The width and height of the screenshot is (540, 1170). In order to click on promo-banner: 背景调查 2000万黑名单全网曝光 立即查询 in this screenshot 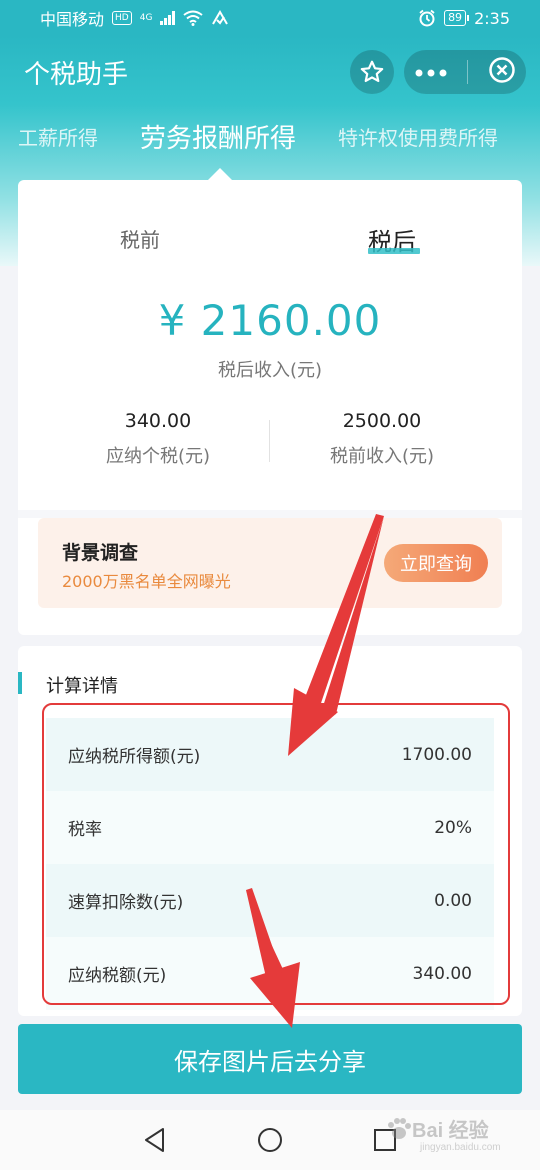, I will do `click(270, 563)`.